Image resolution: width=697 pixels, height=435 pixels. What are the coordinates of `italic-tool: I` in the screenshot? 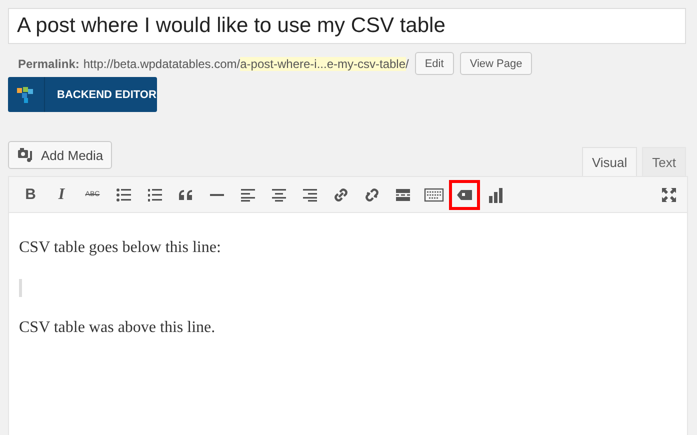 It's located at (61, 195).